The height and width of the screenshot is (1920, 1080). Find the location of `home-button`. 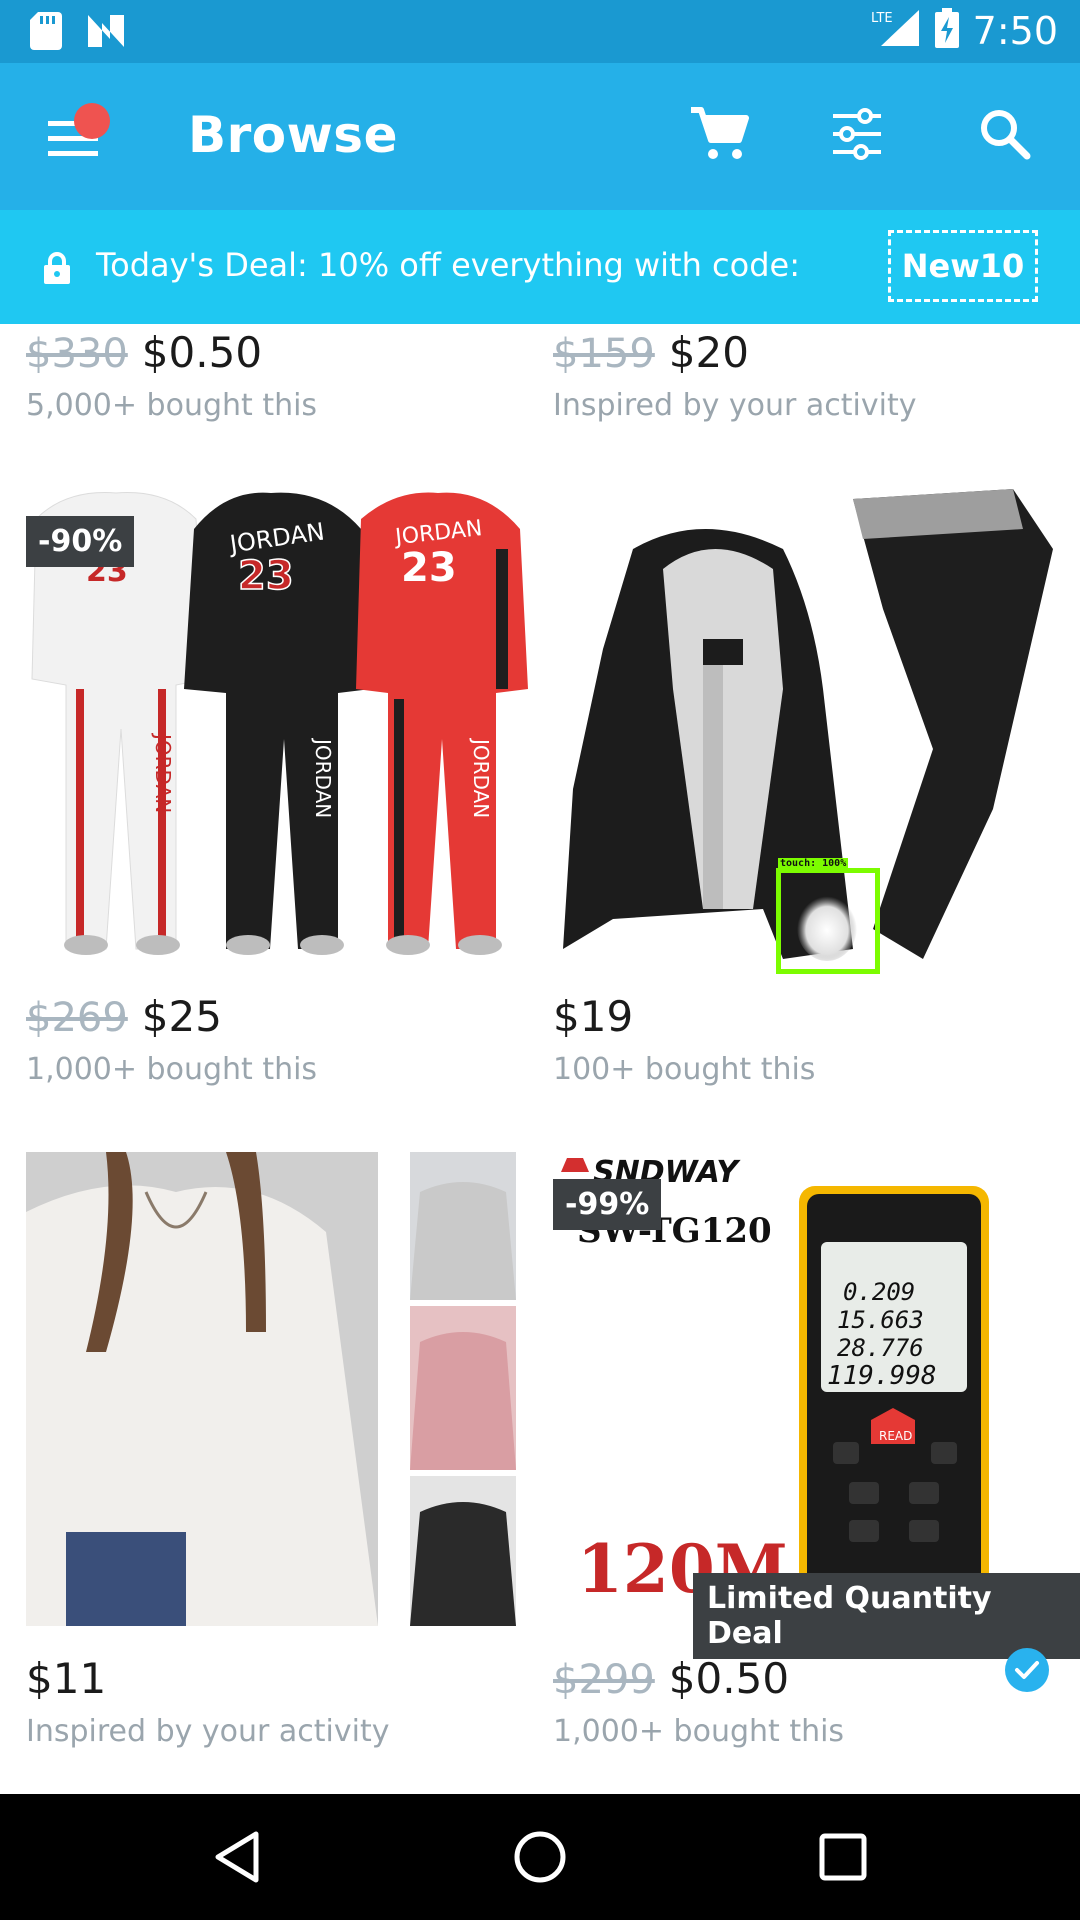

home-button is located at coordinates (540, 1857).